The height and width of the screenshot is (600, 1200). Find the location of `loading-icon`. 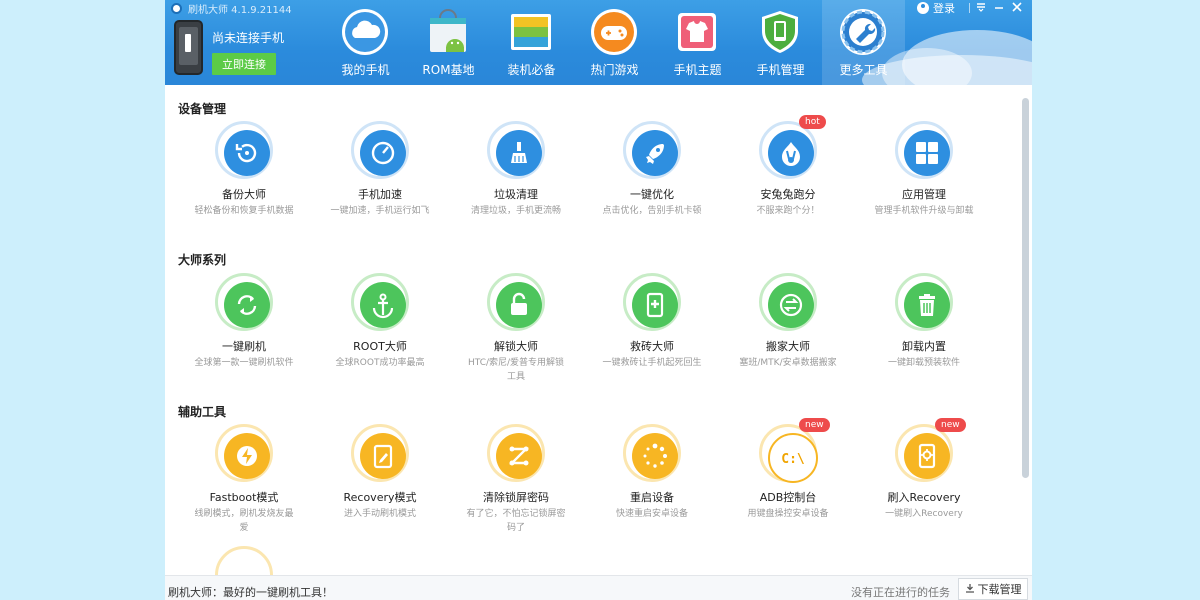

loading-icon is located at coordinates (655, 456).